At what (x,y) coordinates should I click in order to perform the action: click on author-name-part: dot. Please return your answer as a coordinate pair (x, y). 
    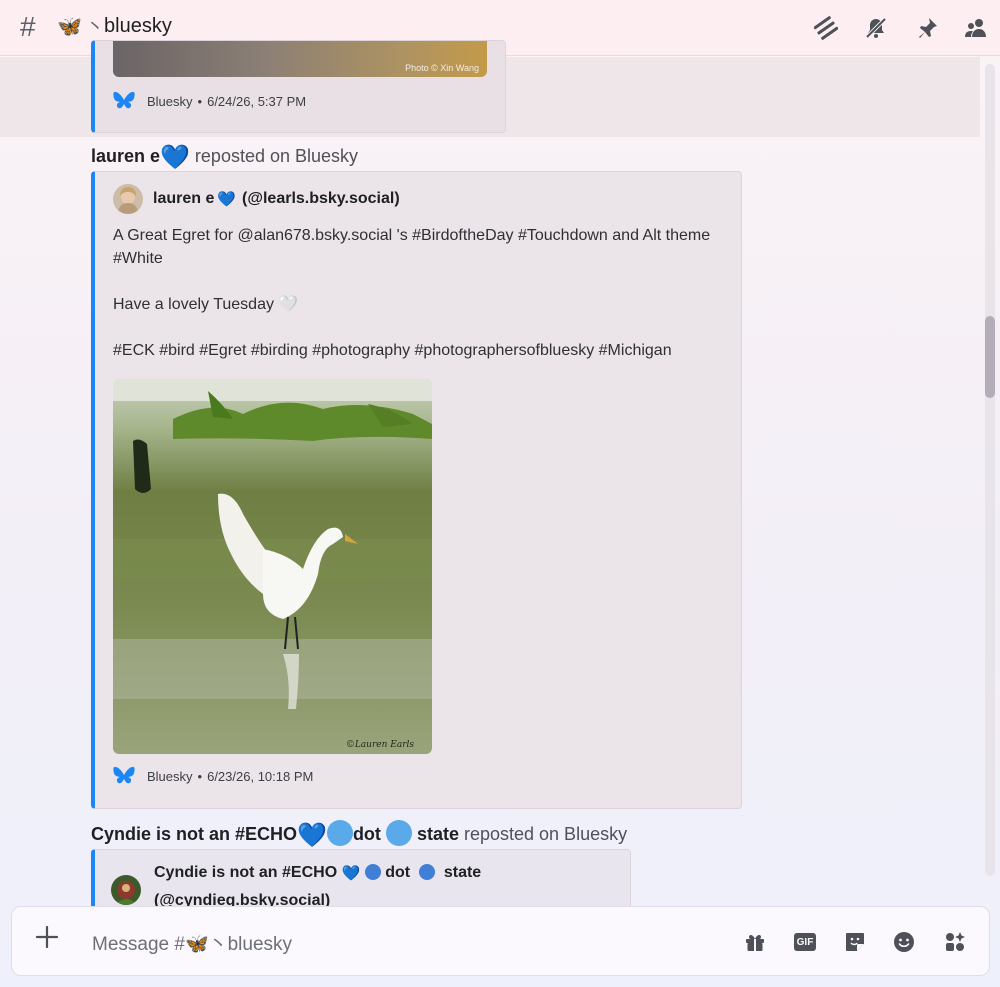
    Looking at the image, I should click on (398, 872).